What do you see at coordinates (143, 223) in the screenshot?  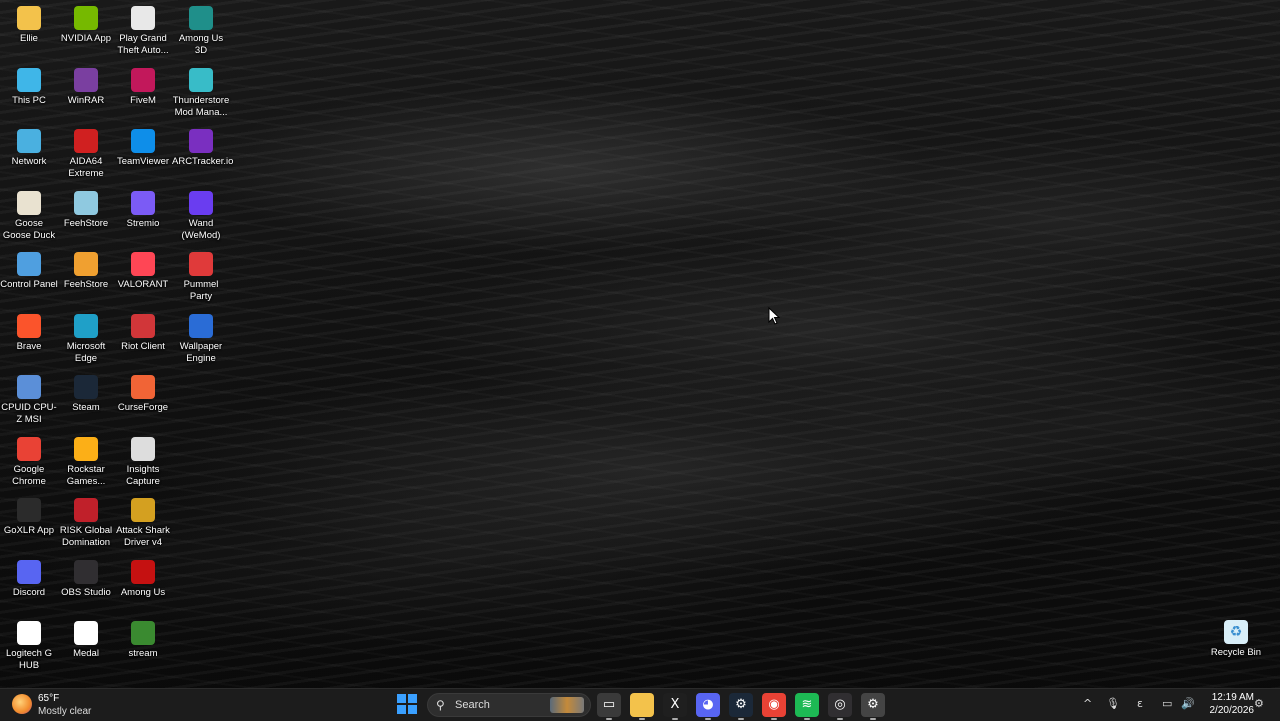 I see `desktop-shortcut-label: Stremio` at bounding box center [143, 223].